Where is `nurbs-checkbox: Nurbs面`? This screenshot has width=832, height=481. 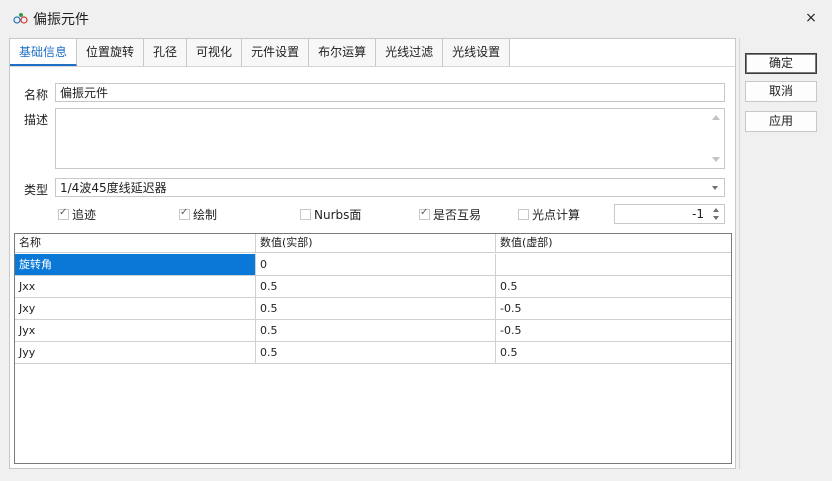 nurbs-checkbox: Nurbs面 is located at coordinates (331, 214).